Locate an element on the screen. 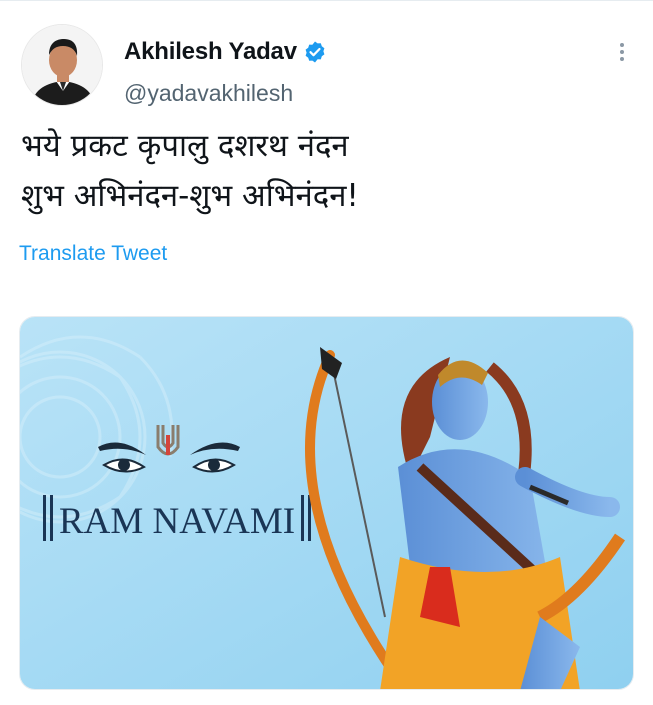 This screenshot has width=653, height=705. verified-badge-icon is located at coordinates (315, 52).